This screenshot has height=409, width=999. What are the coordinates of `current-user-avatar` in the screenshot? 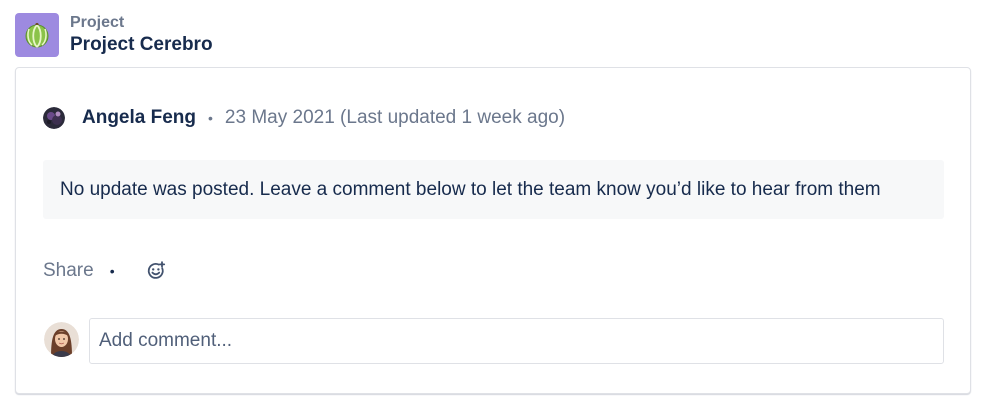 It's located at (61, 339).